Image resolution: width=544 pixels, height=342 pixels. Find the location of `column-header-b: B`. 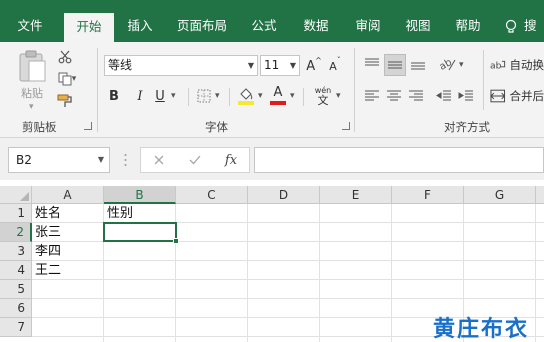

column-header-b: B is located at coordinates (140, 195).